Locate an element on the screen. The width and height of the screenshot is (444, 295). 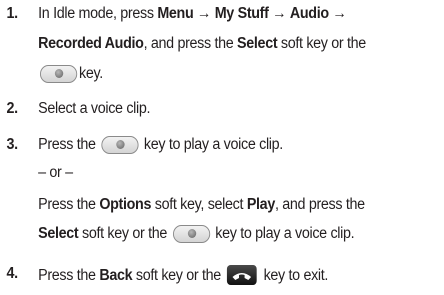
step-1-line-3: key. is located at coordinates (70, 74).